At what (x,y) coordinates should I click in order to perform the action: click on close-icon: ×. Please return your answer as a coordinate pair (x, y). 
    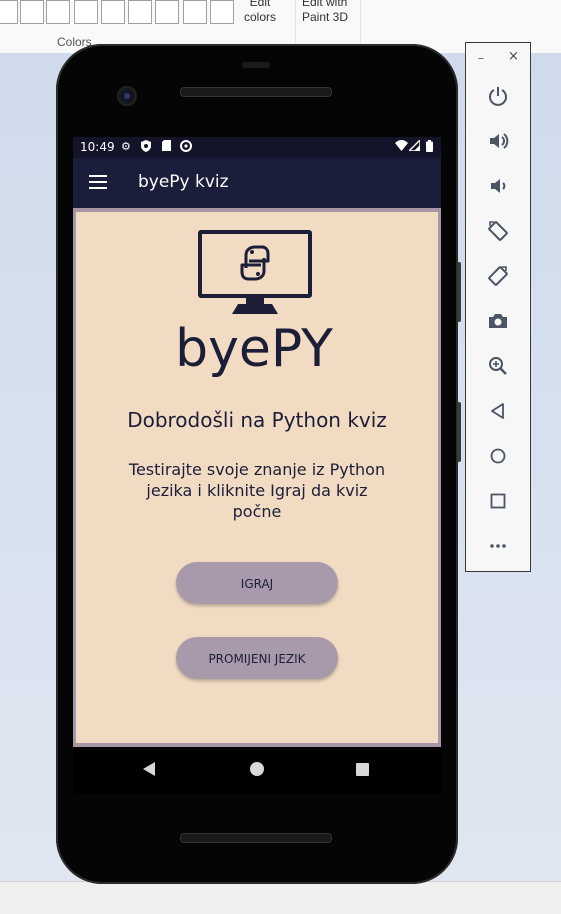
    Looking at the image, I should click on (513, 56).